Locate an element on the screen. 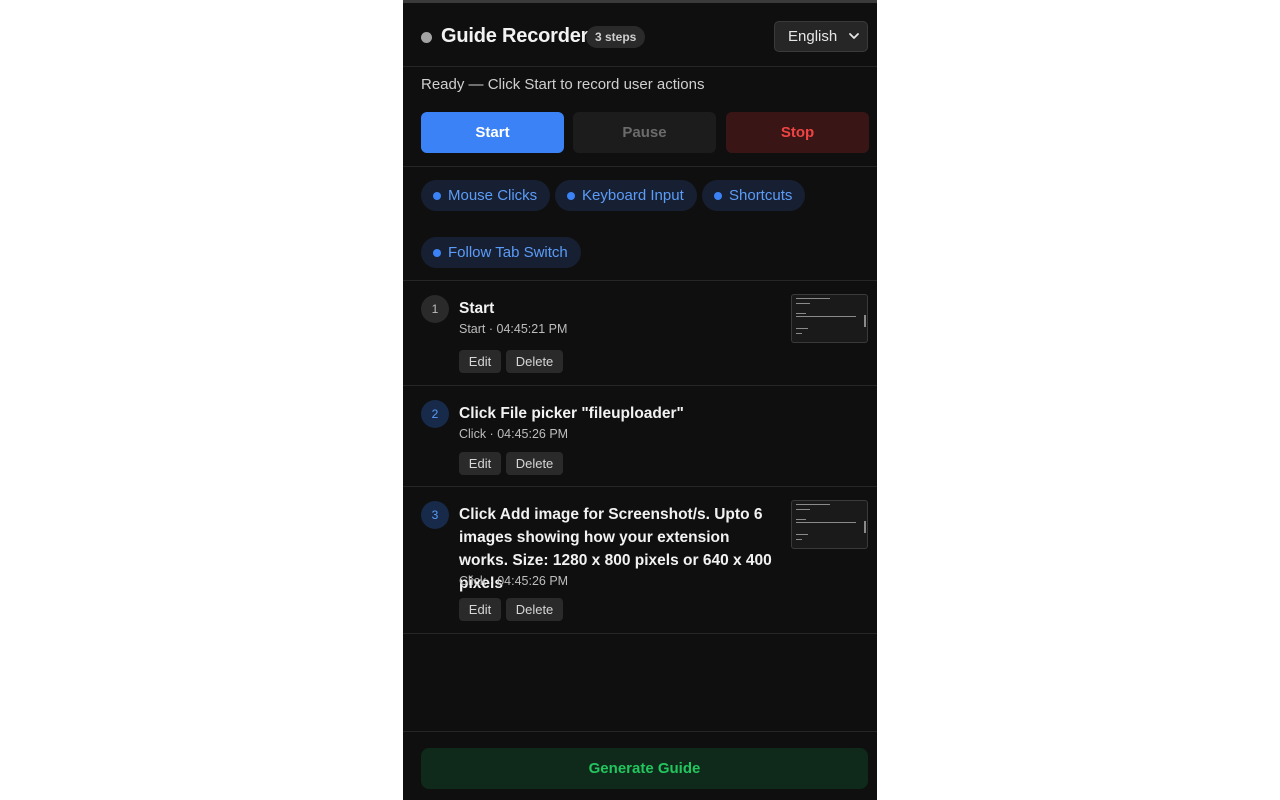 The image size is (1280, 800). step-meta: Start · 04:45:21 PM is located at coordinates (513, 329).